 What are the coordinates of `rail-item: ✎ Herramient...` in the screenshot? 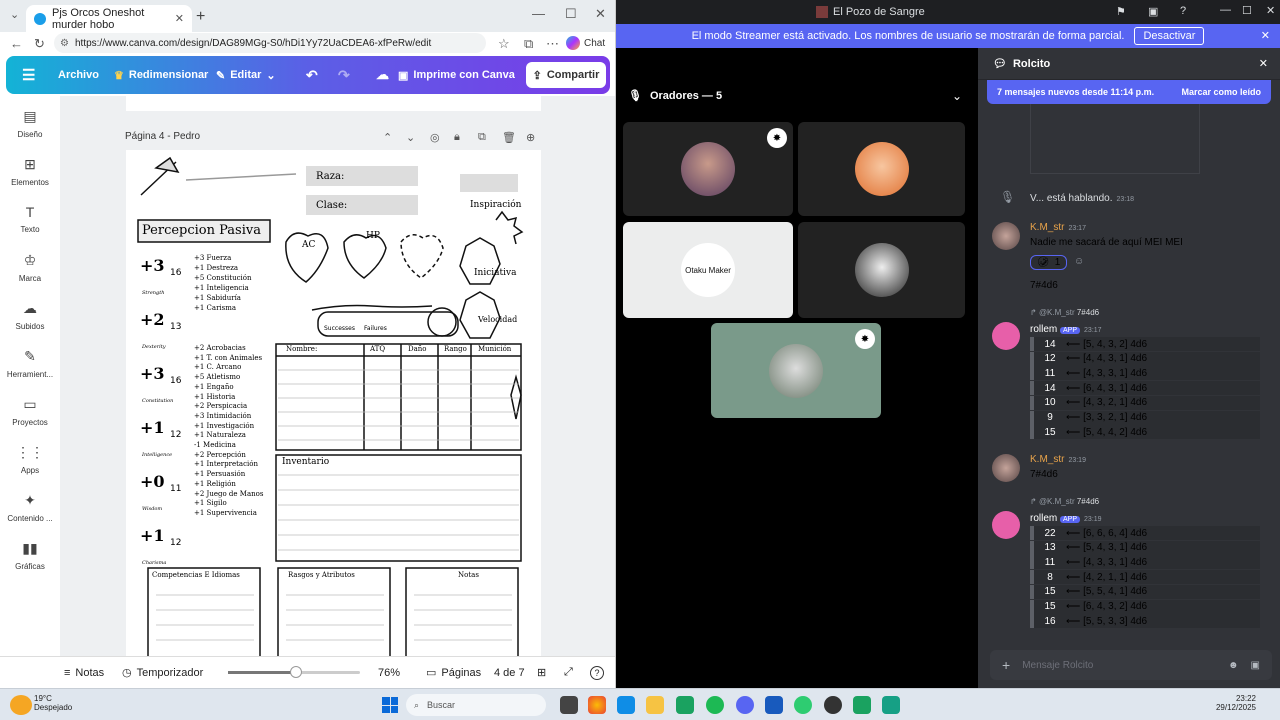 It's located at (30, 363).